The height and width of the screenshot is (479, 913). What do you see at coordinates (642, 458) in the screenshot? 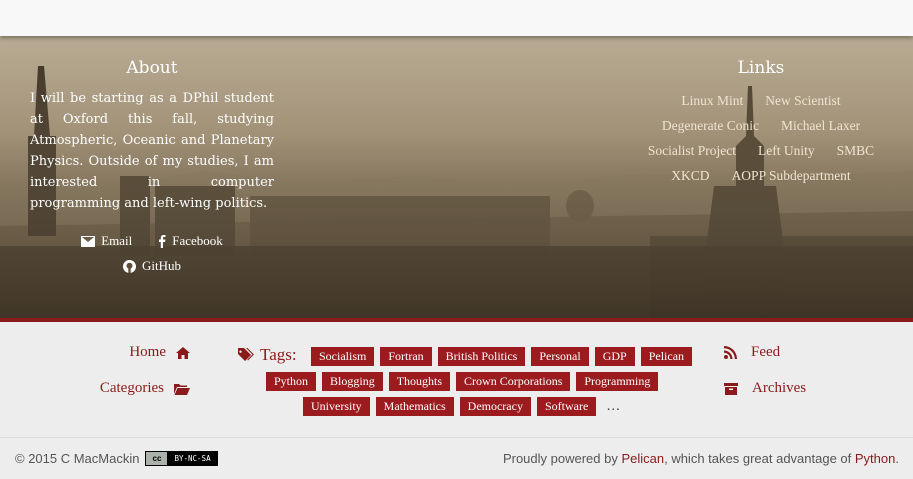
I see `pelican-link: Pelican` at bounding box center [642, 458].